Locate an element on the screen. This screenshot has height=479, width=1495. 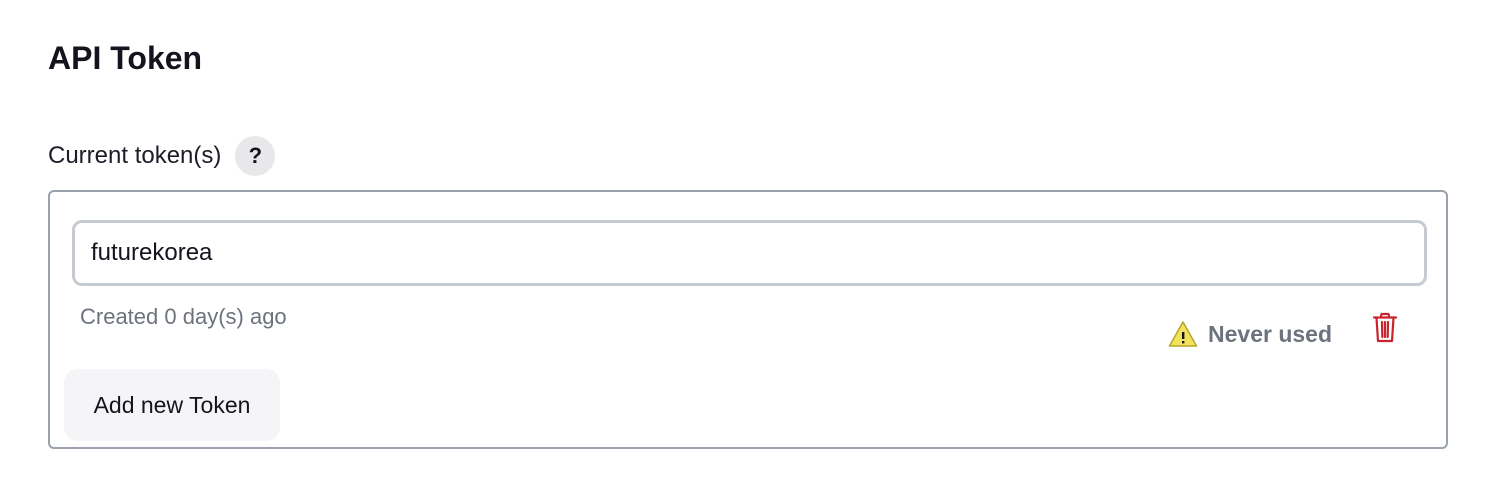
token-usage-status: Never used is located at coordinates (1250, 334).